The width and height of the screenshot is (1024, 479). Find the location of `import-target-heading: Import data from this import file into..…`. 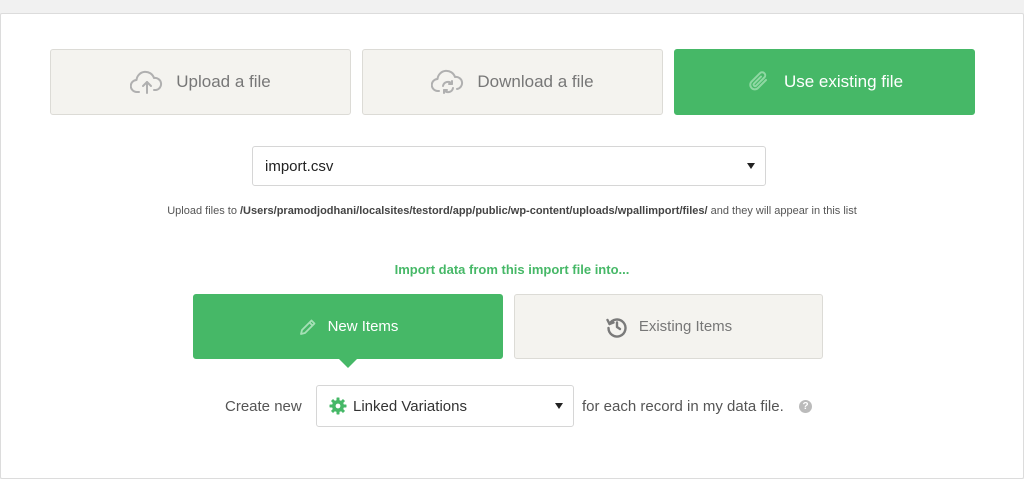

import-target-heading: Import data from this import file into..… is located at coordinates (512, 269).